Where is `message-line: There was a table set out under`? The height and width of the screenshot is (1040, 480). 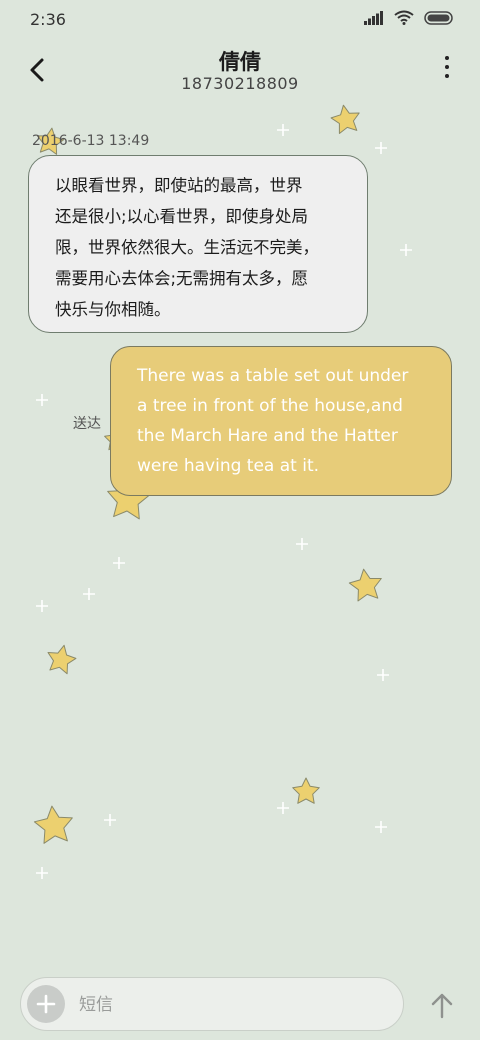 message-line: There was a table set out under is located at coordinates (273, 376).